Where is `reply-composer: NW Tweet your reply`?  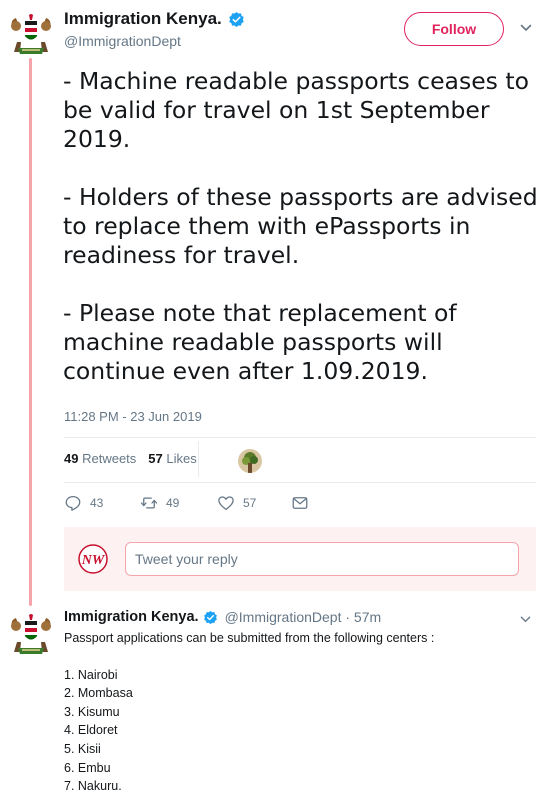 reply-composer: NW Tweet your reply is located at coordinates (300, 559).